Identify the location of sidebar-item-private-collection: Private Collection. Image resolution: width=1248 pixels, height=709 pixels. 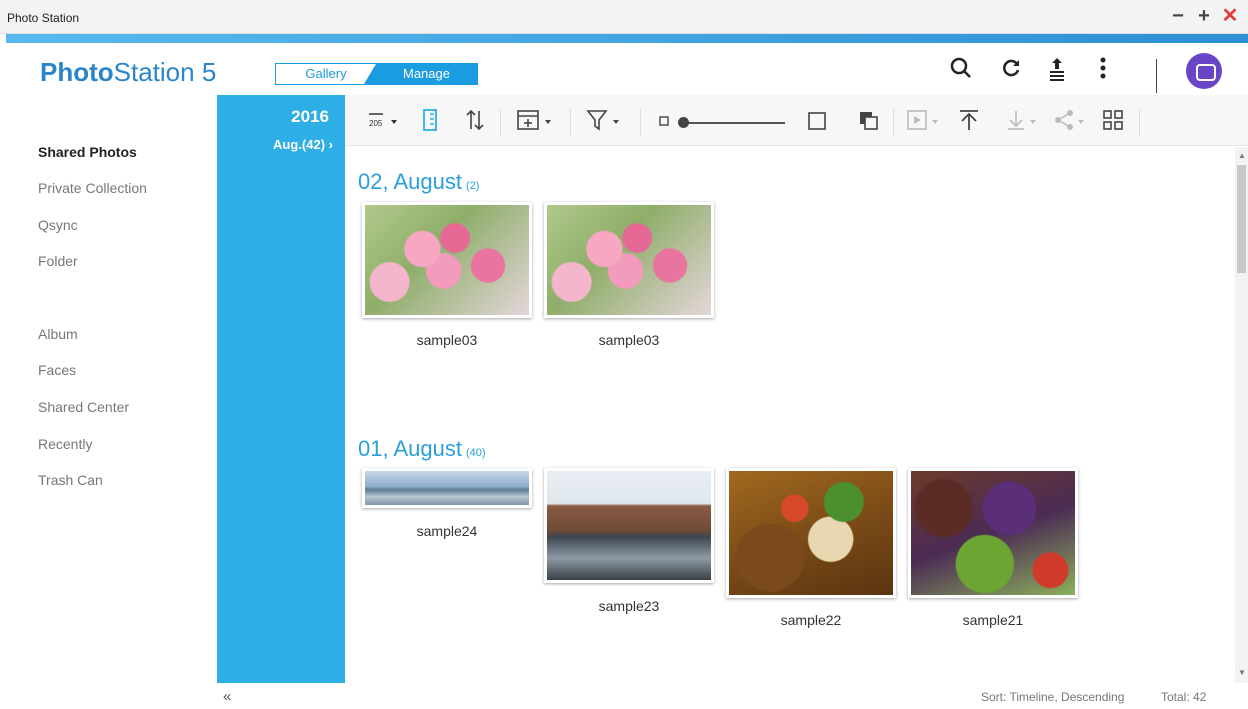
(92, 188).